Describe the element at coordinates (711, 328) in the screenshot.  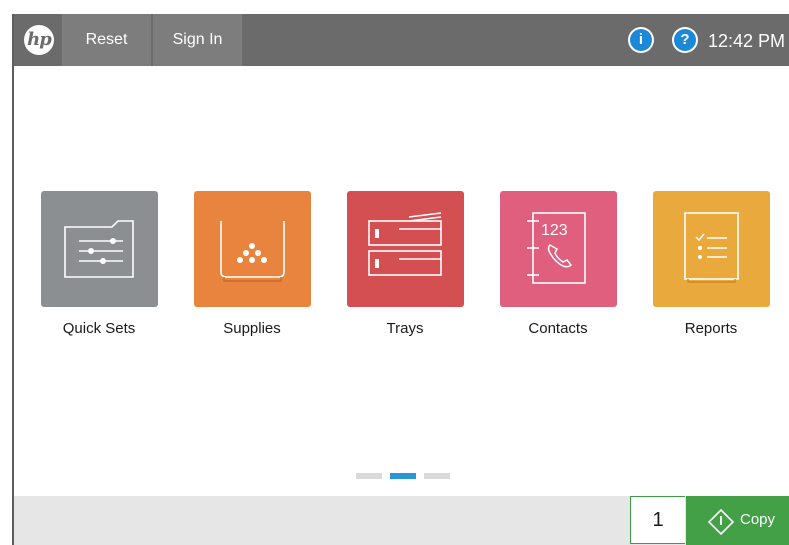
I see `reports-label: Reports` at that location.